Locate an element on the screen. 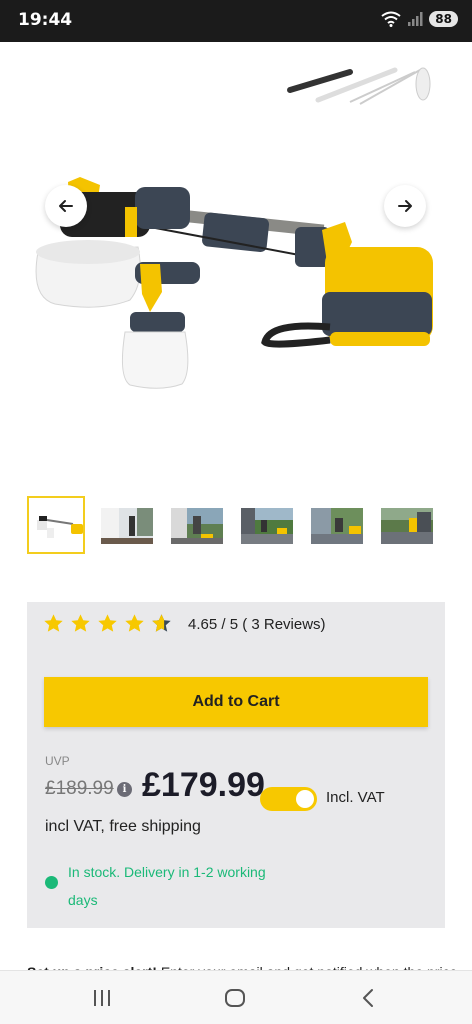  accessories-image is located at coordinates (359, 86).